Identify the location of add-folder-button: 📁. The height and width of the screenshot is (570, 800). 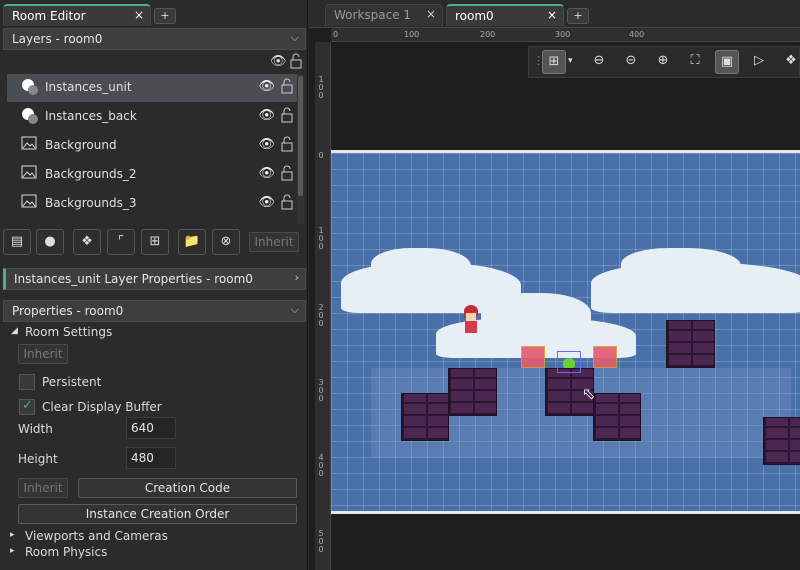
(192, 242).